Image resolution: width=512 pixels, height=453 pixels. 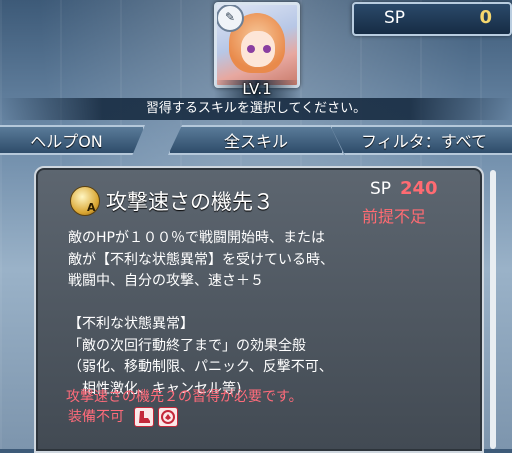 What do you see at coordinates (493, 309) in the screenshot?
I see `scrollbar` at bounding box center [493, 309].